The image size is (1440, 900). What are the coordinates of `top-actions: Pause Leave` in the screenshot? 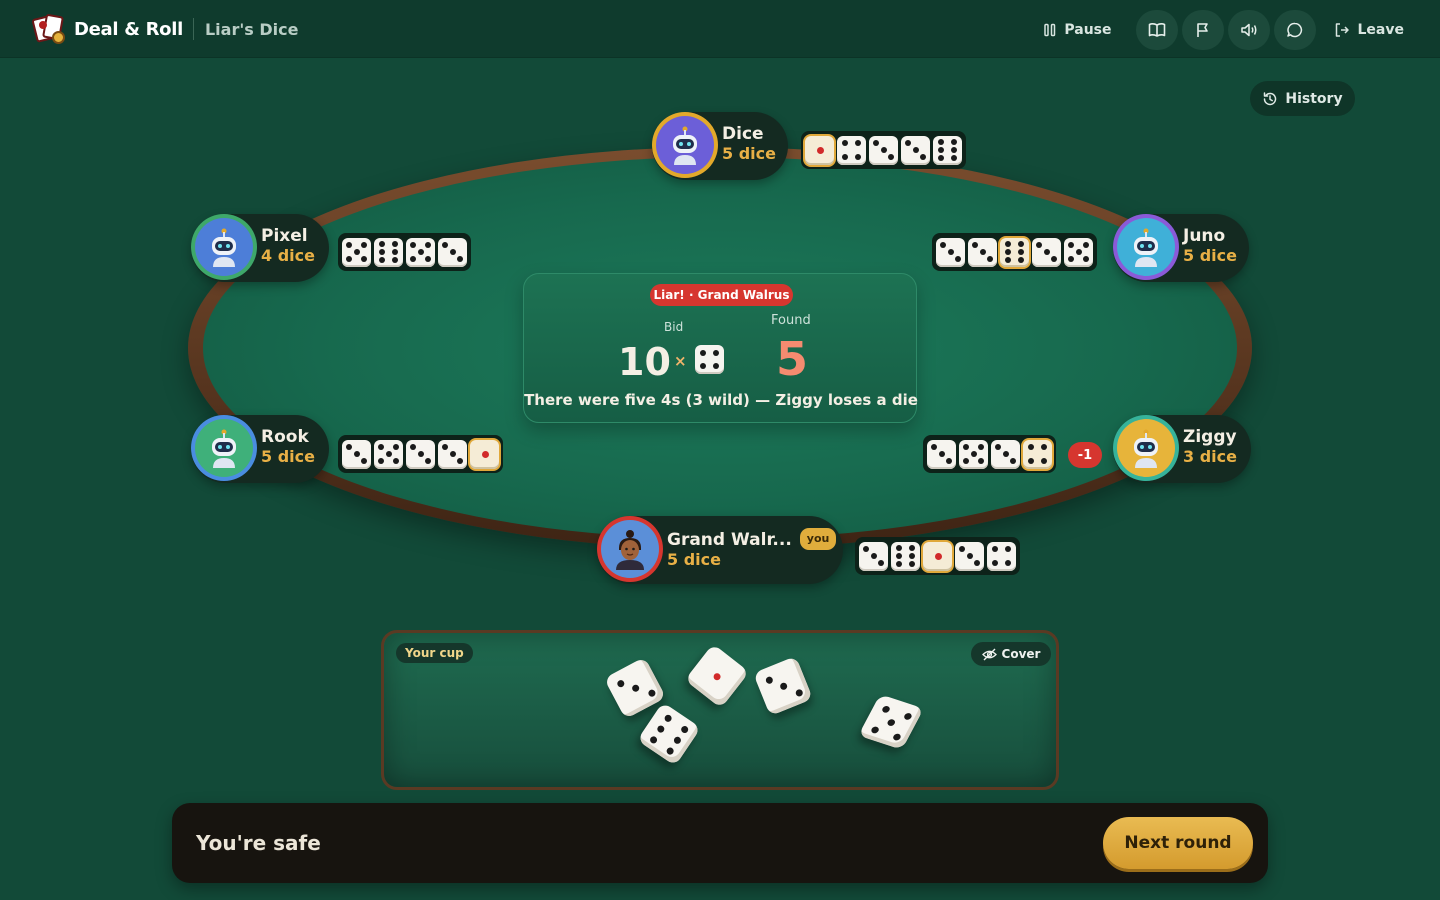 It's located at (1218, 30).